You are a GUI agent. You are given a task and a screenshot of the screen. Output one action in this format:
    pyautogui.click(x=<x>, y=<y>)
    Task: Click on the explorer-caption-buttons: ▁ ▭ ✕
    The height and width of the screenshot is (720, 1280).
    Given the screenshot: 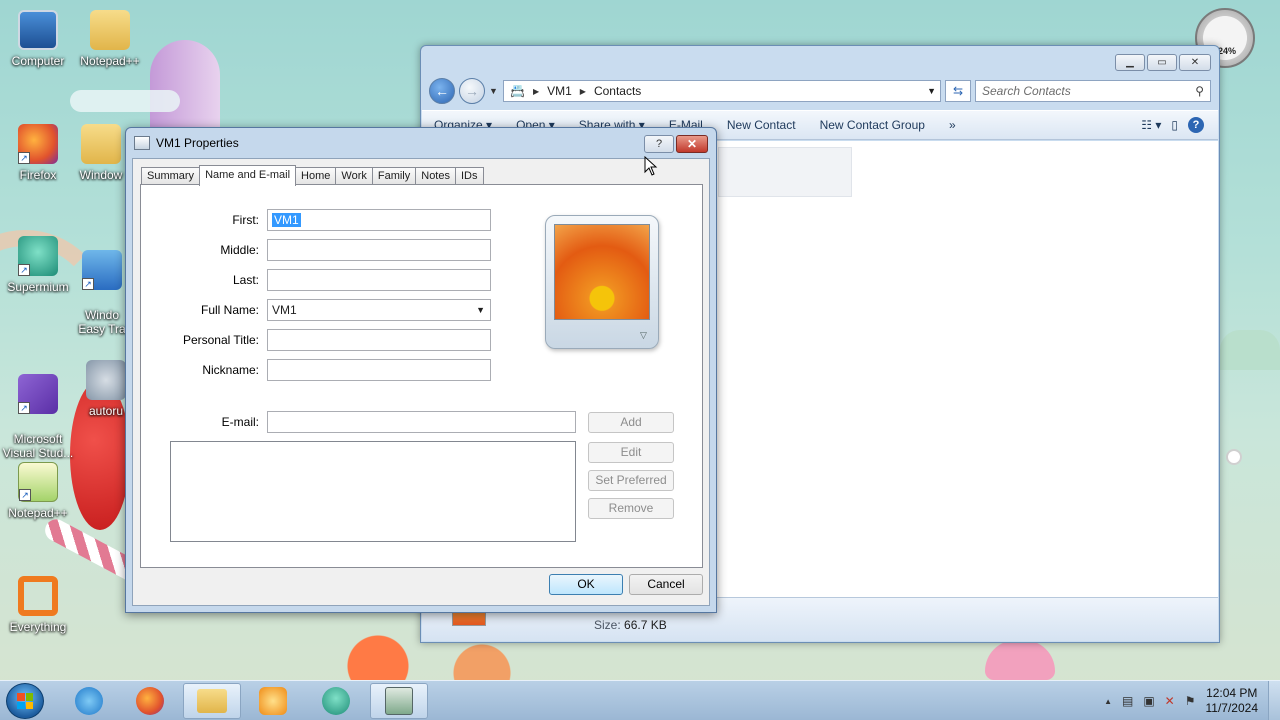 What is the action you would take?
    pyautogui.click(x=1163, y=62)
    